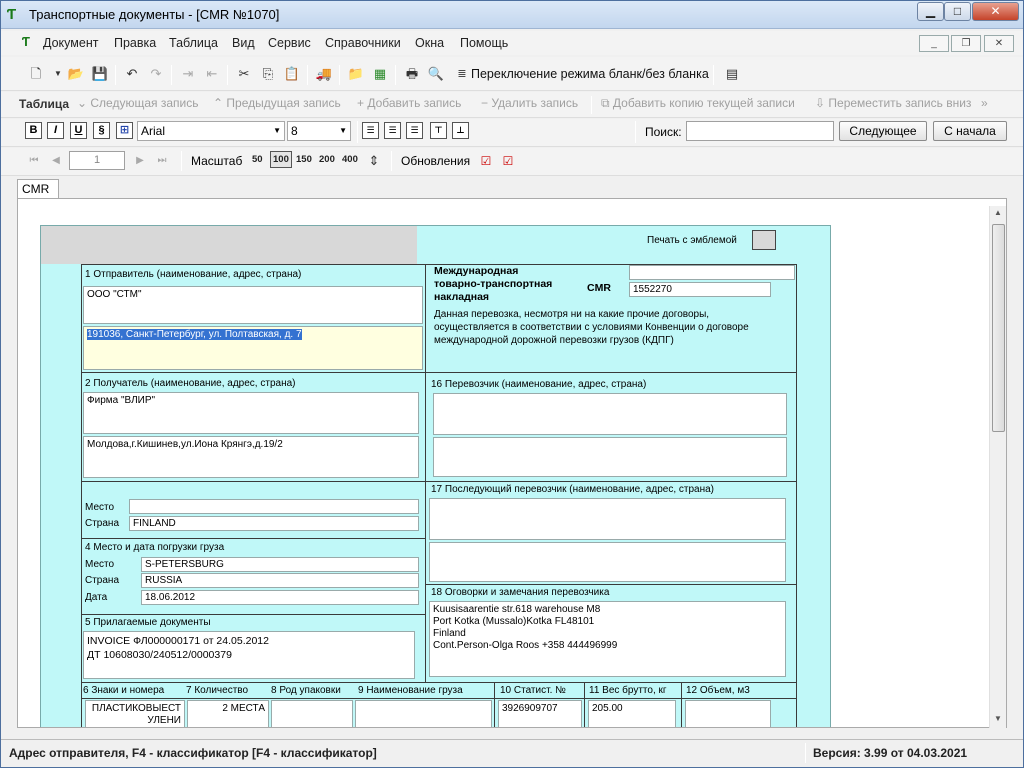 The width and height of the screenshot is (1024, 768). What do you see at coordinates (251, 413) in the screenshot?
I see `consignee-name-field: Фирма "ВЛИР"` at bounding box center [251, 413].